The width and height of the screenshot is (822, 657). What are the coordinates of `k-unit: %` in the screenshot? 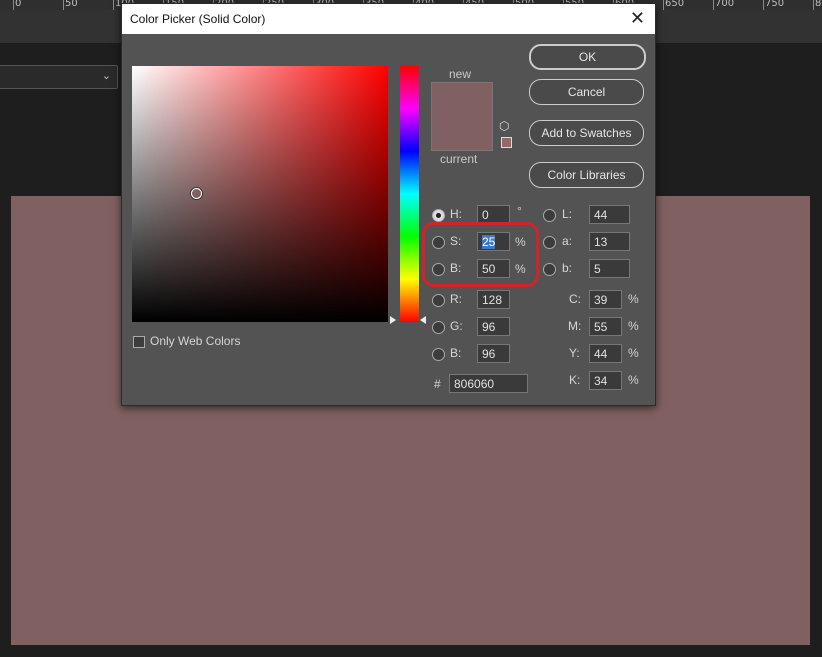 It's located at (633, 380).